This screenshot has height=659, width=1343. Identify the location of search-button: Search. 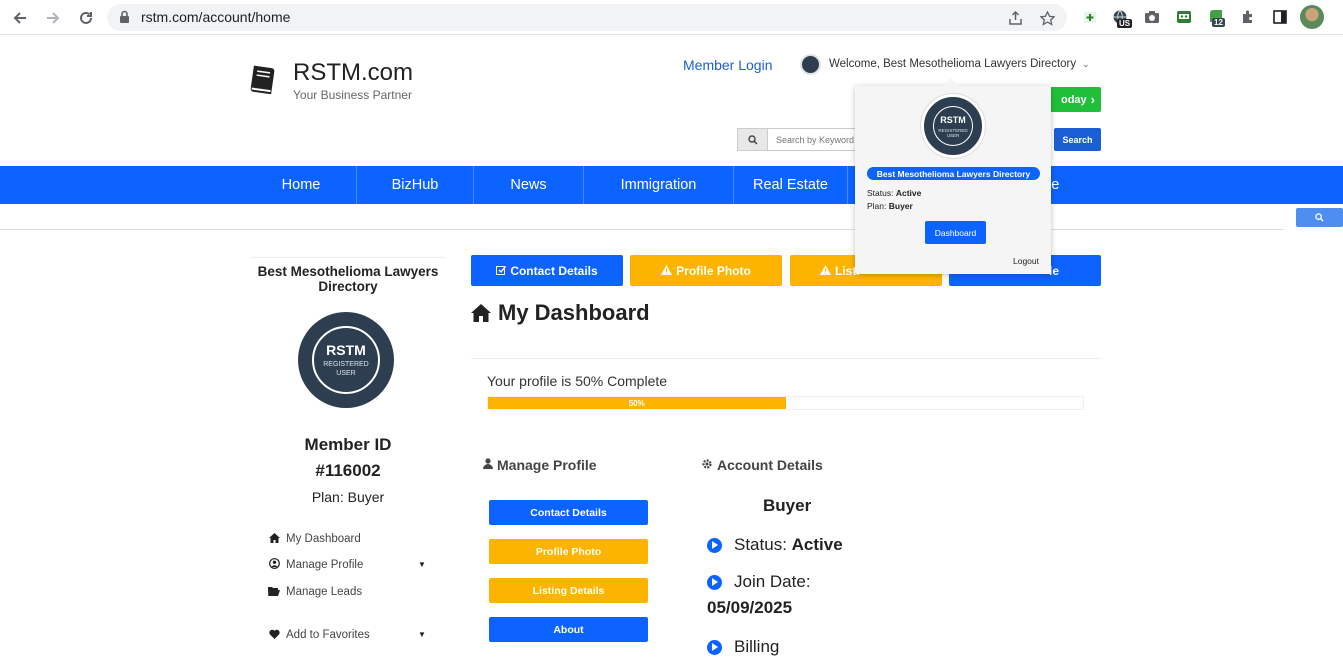
(1077, 139).